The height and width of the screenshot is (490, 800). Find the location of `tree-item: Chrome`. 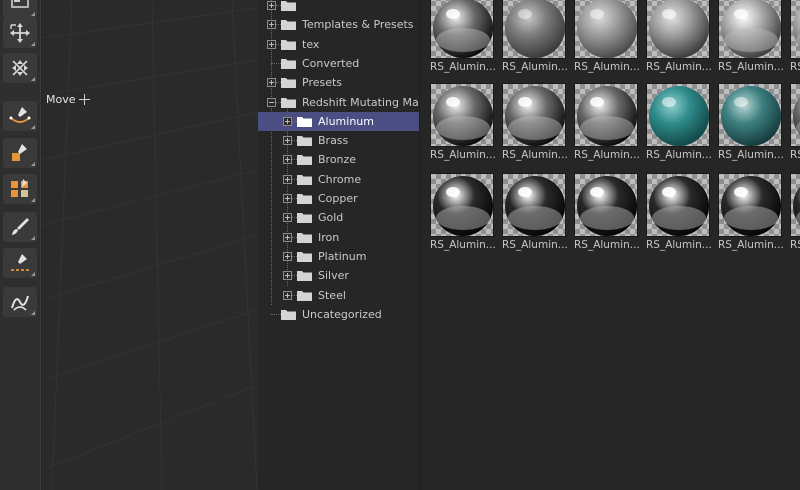

tree-item: Chrome is located at coordinates (338, 179).